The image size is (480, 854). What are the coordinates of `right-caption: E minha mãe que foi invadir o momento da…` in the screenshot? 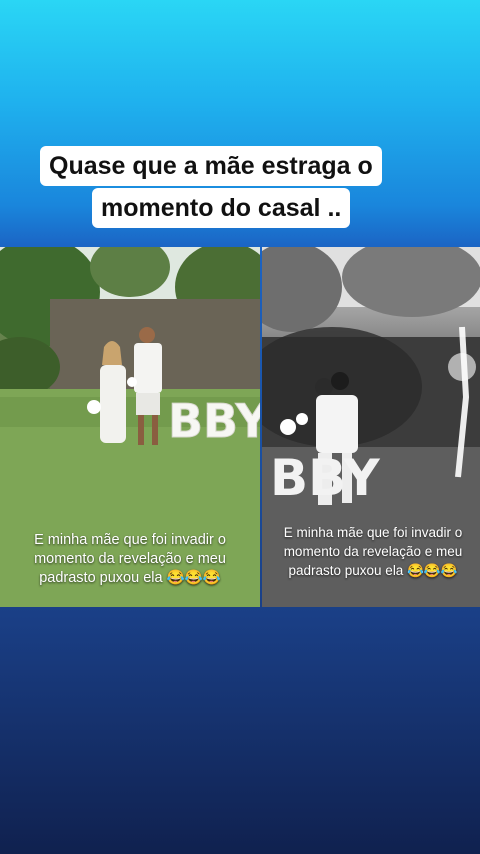 It's located at (373, 551).